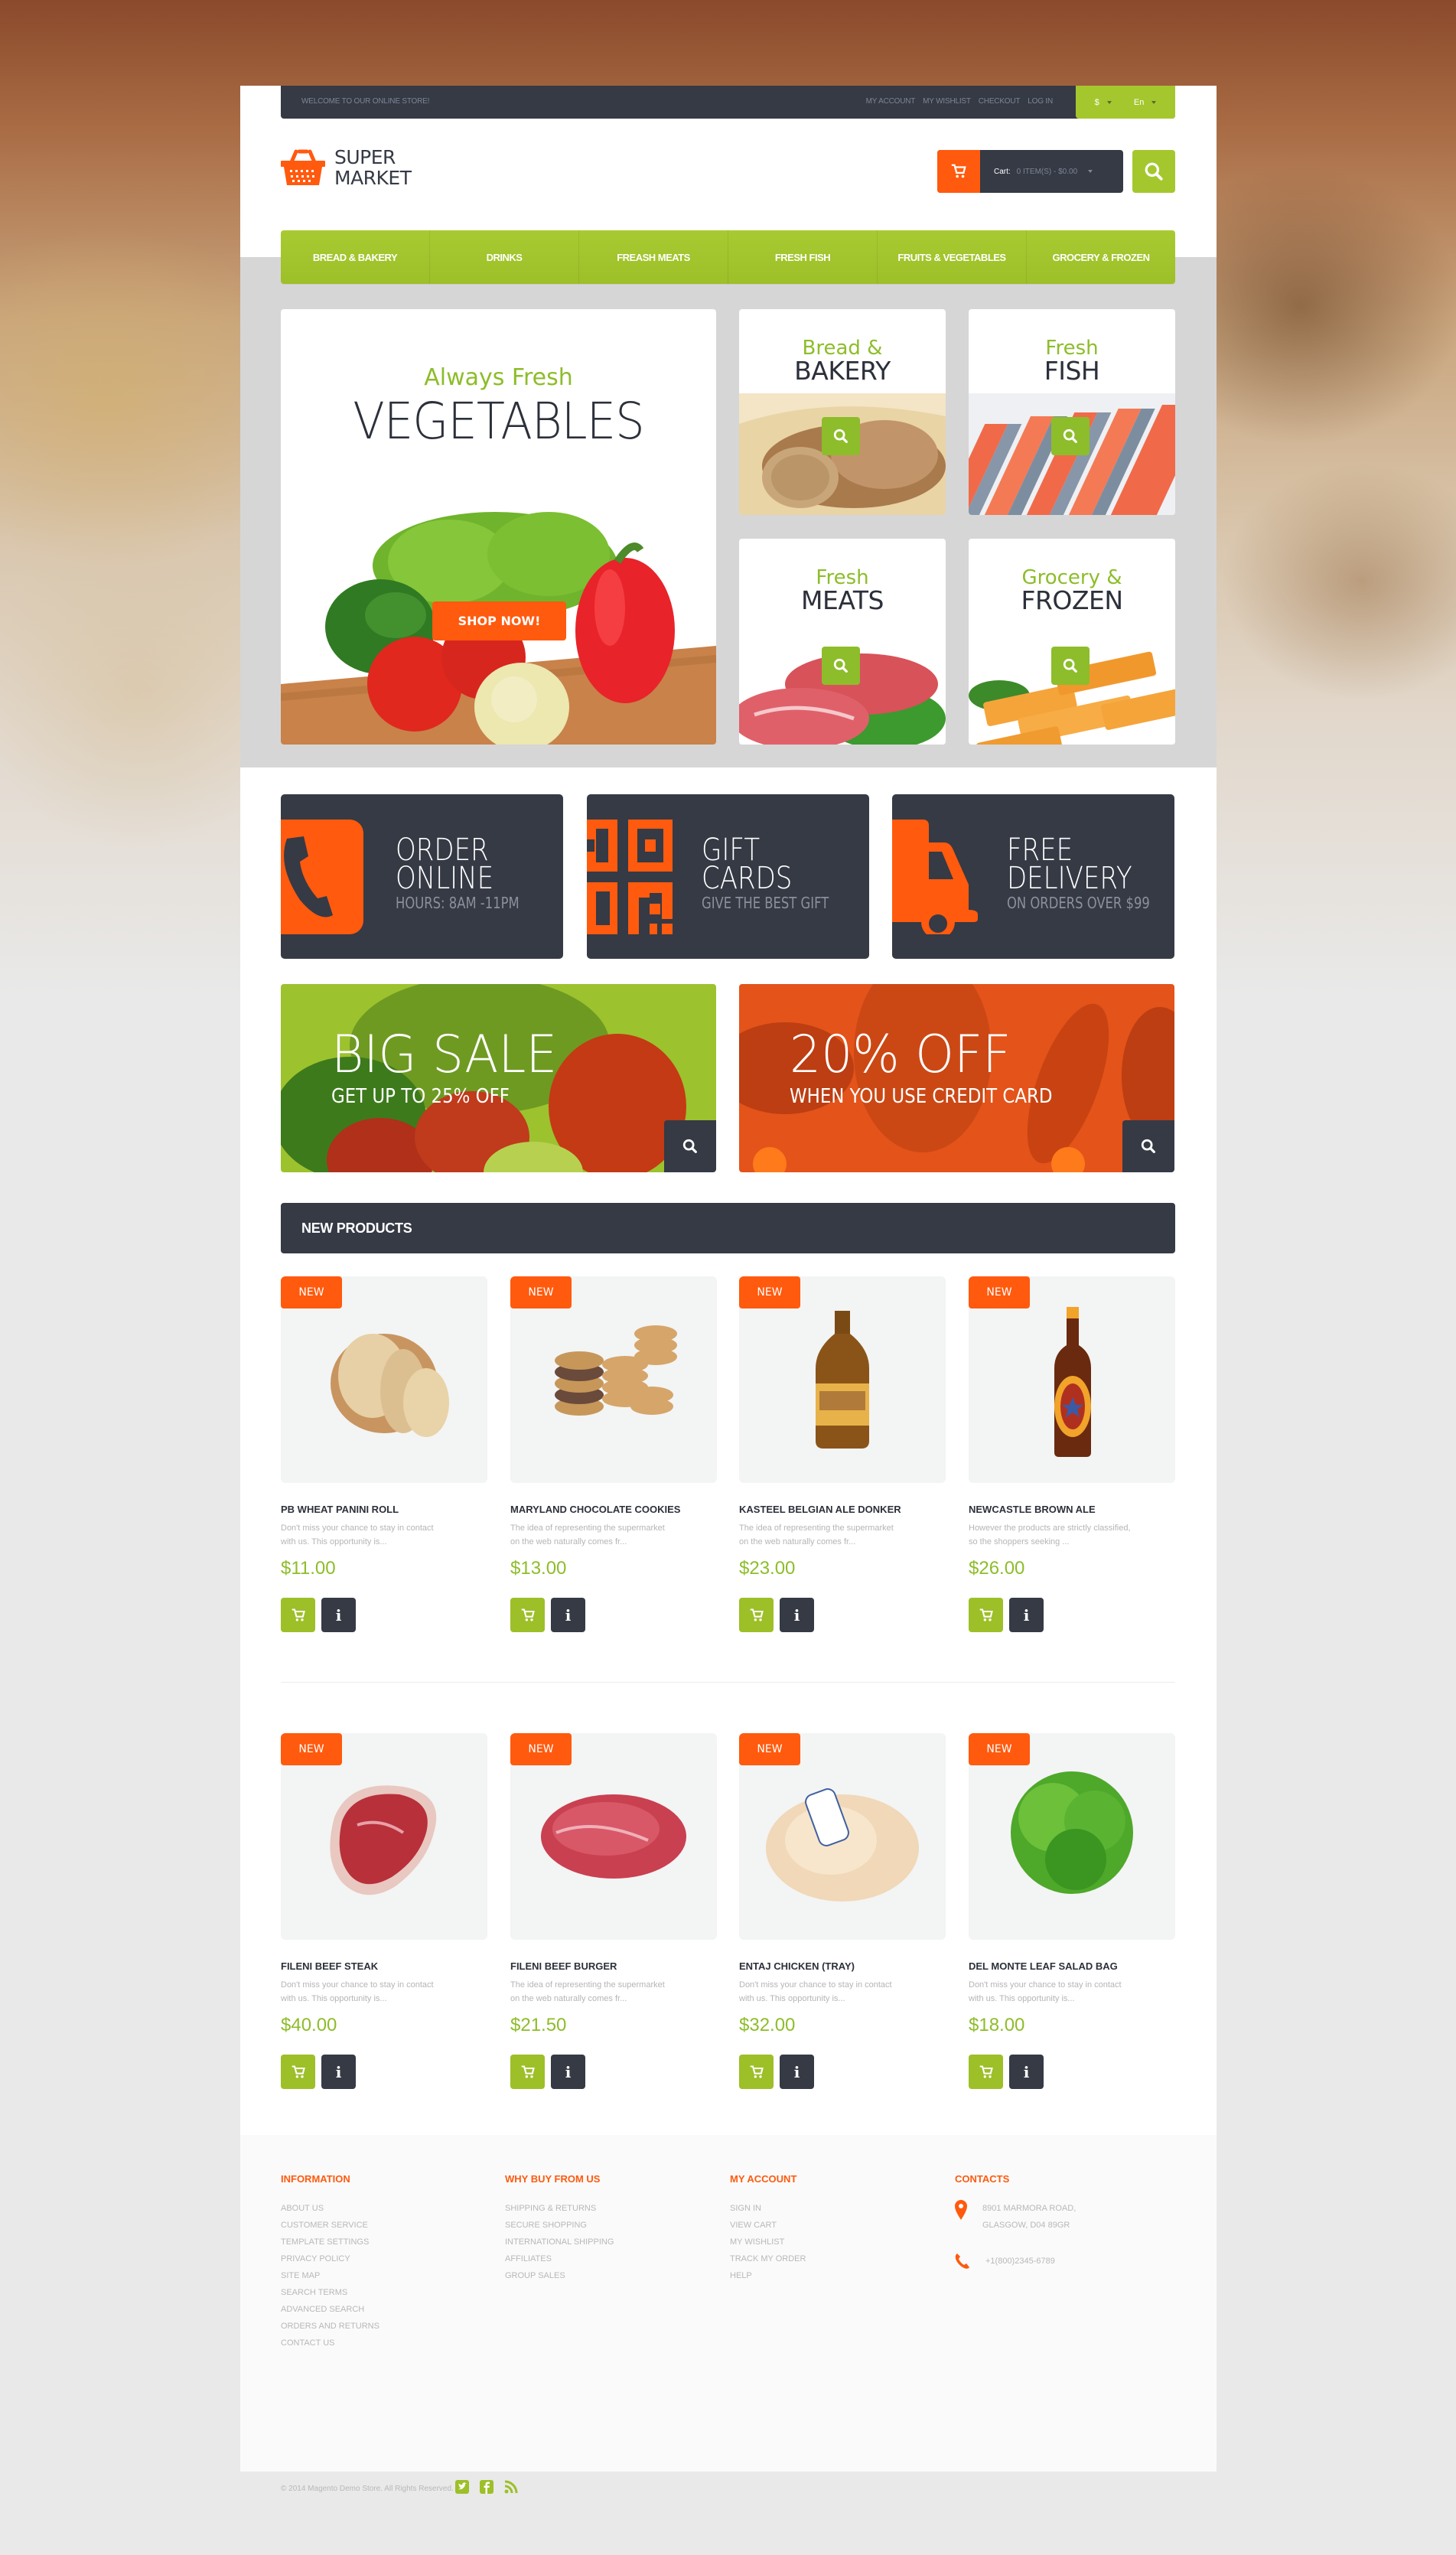 The height and width of the screenshot is (2555, 1456). I want to click on feature-order-online: ORDER ONLINE HOURS: 8AM -11PM, so click(422, 876).